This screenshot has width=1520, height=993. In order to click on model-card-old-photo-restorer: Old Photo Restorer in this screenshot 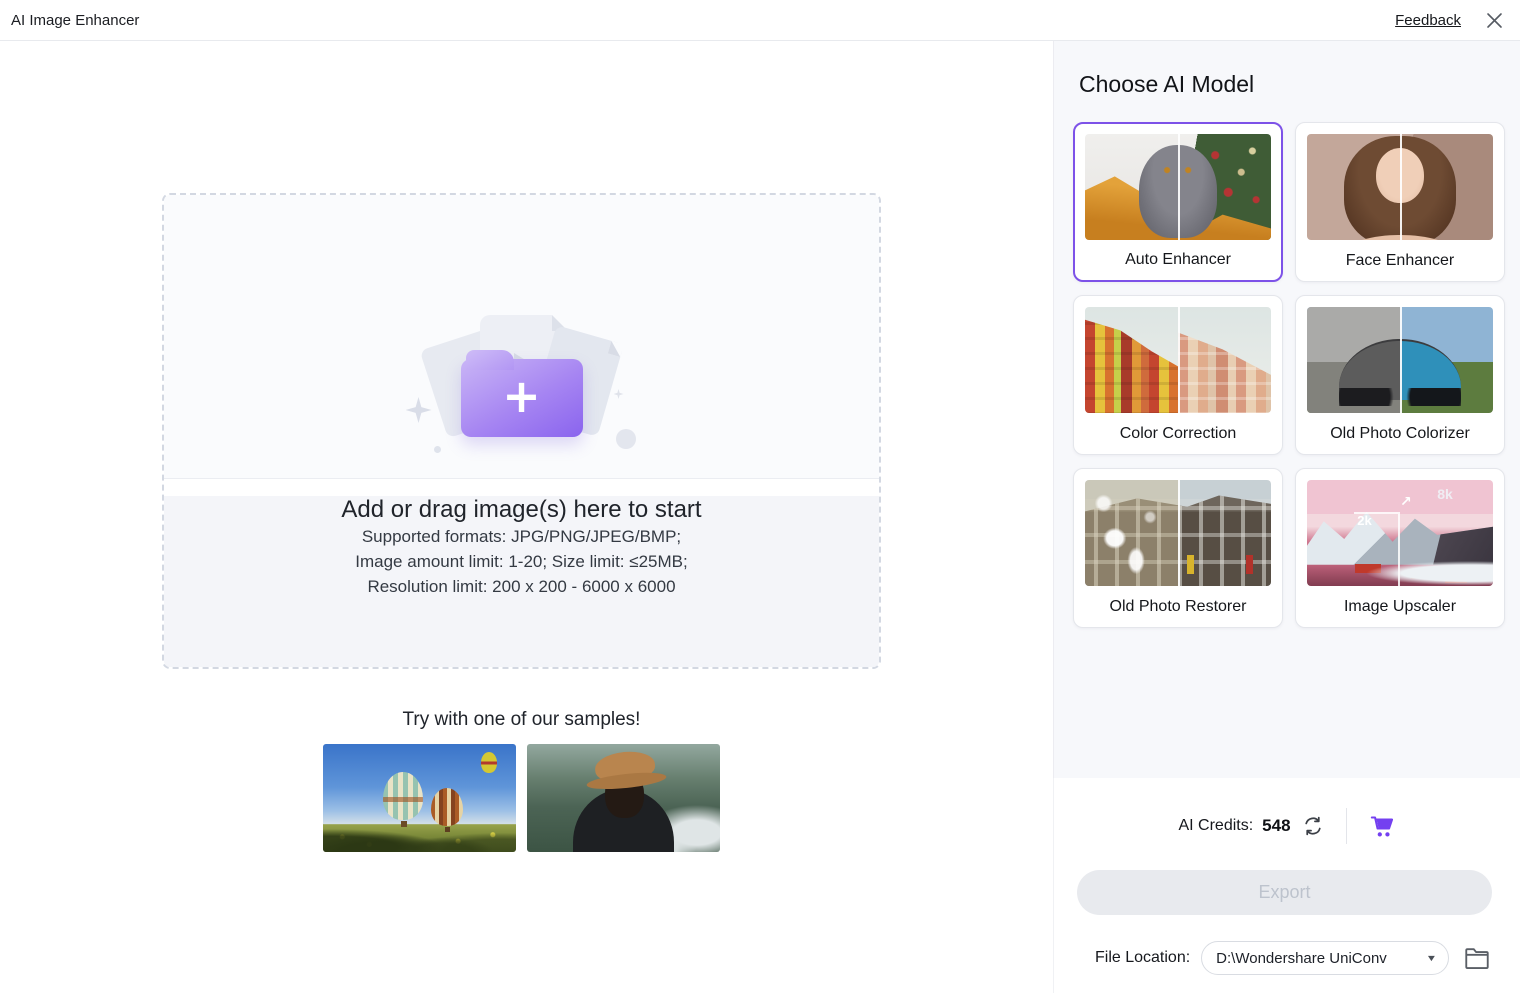, I will do `click(1178, 548)`.